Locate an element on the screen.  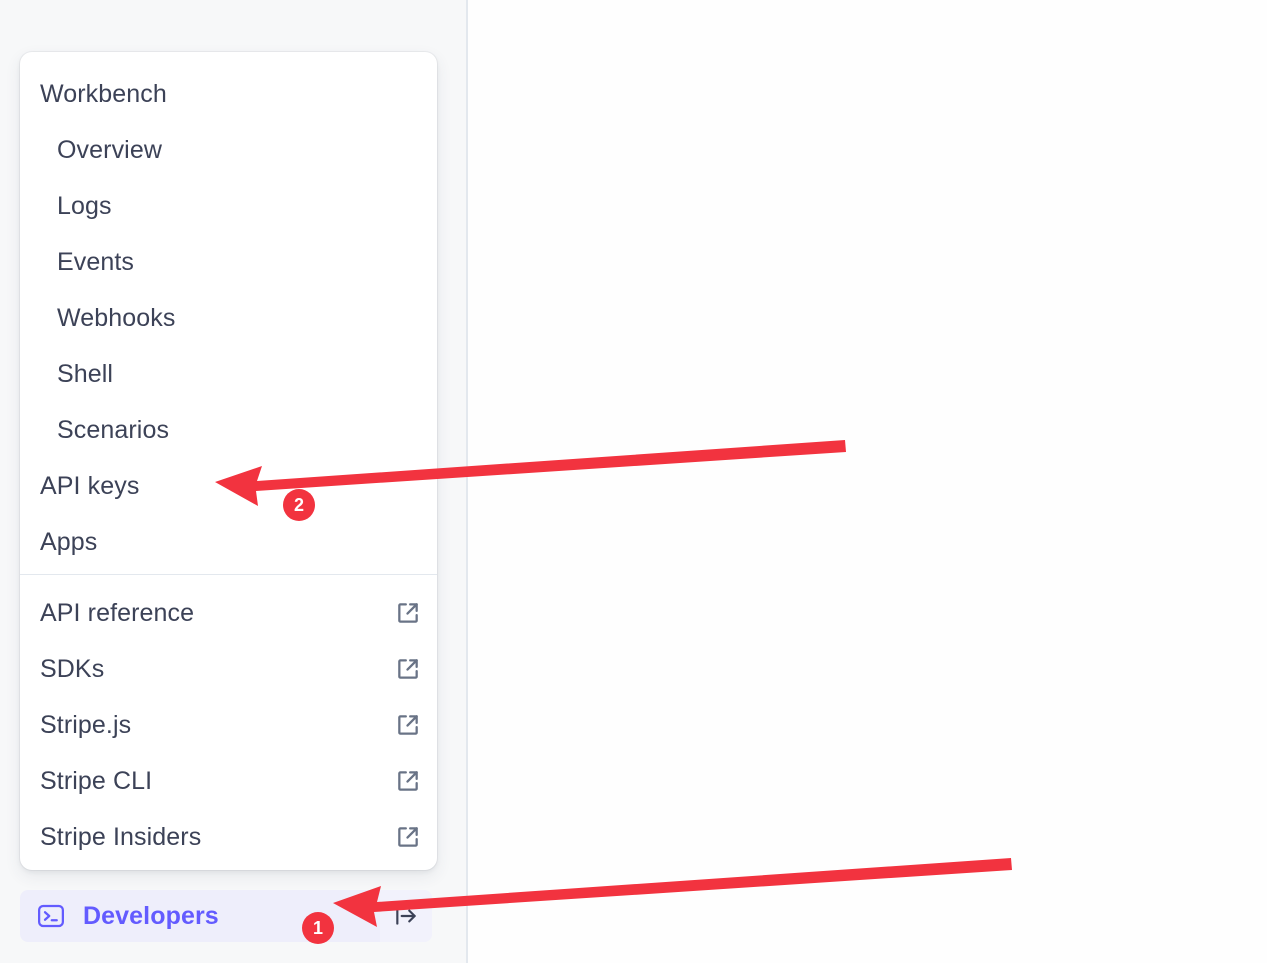
menu-item-apps: Apps is located at coordinates (228, 542).